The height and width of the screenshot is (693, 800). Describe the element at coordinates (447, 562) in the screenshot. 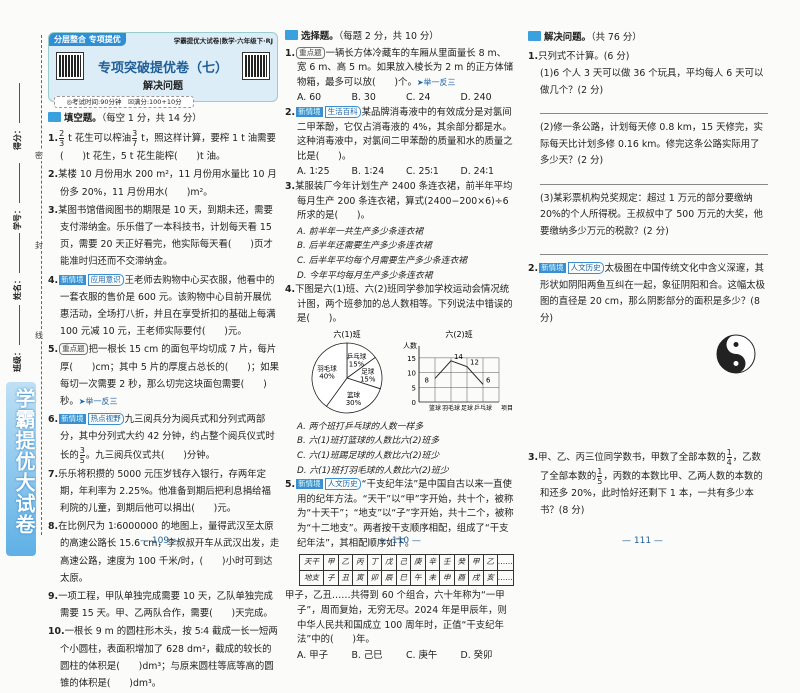

I see `table-cell: 壬` at that location.